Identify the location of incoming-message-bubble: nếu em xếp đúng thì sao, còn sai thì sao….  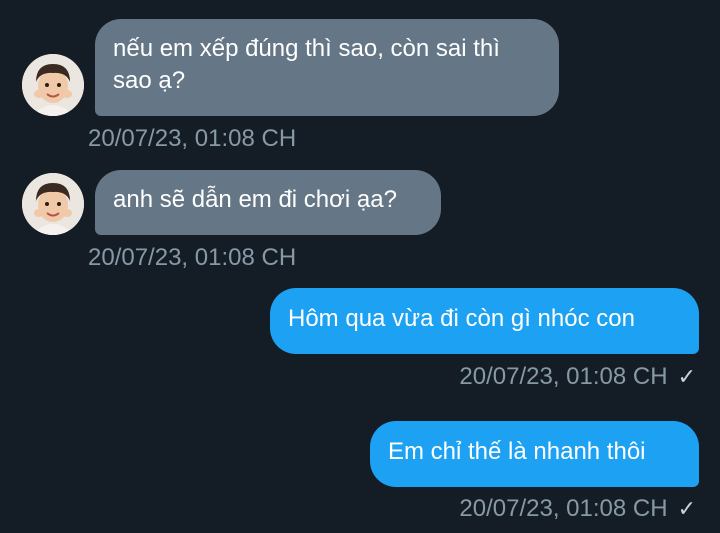
(327, 67).